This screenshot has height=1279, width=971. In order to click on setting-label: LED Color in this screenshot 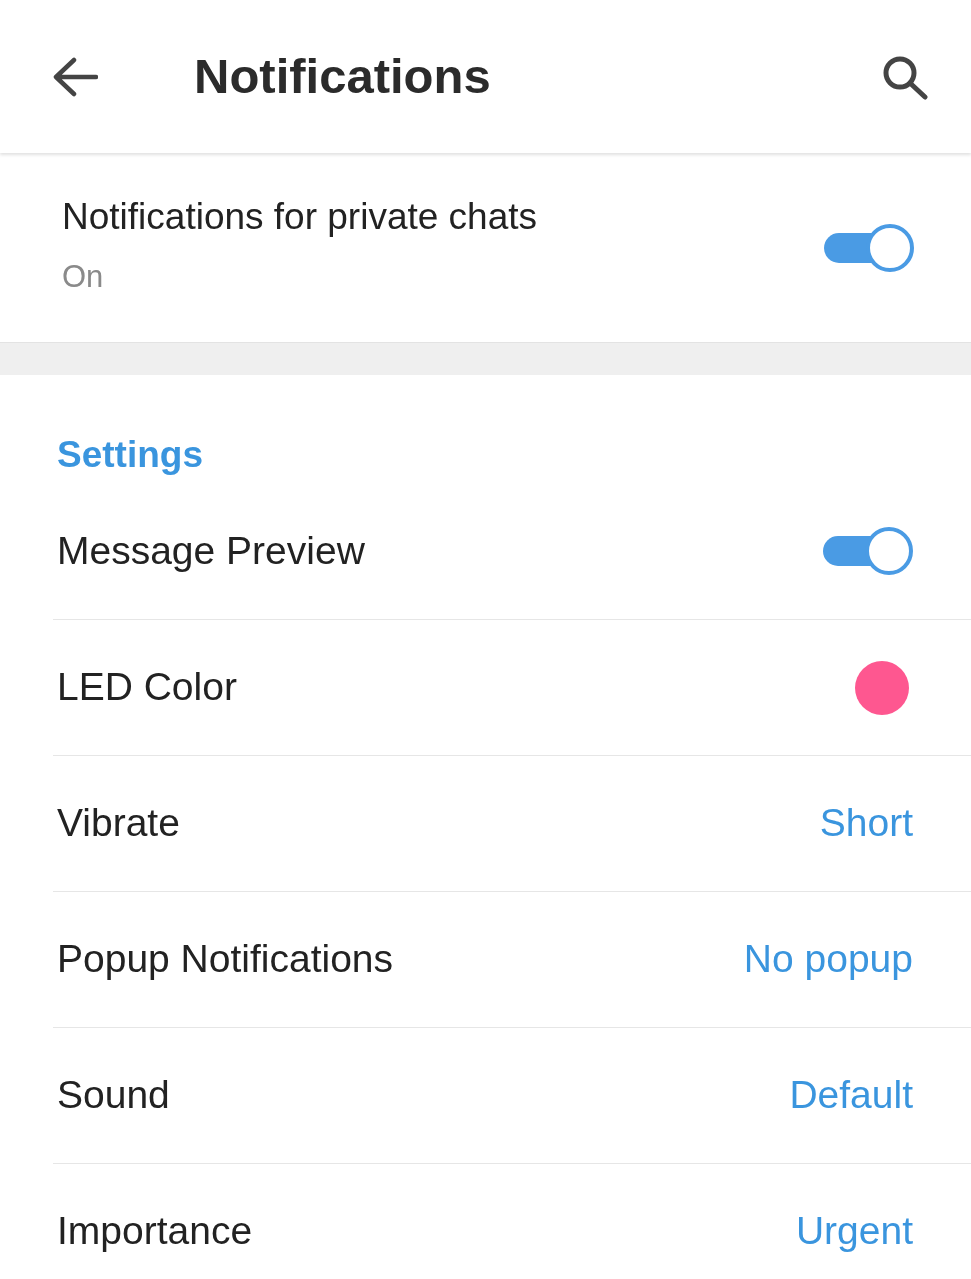, I will do `click(147, 687)`.